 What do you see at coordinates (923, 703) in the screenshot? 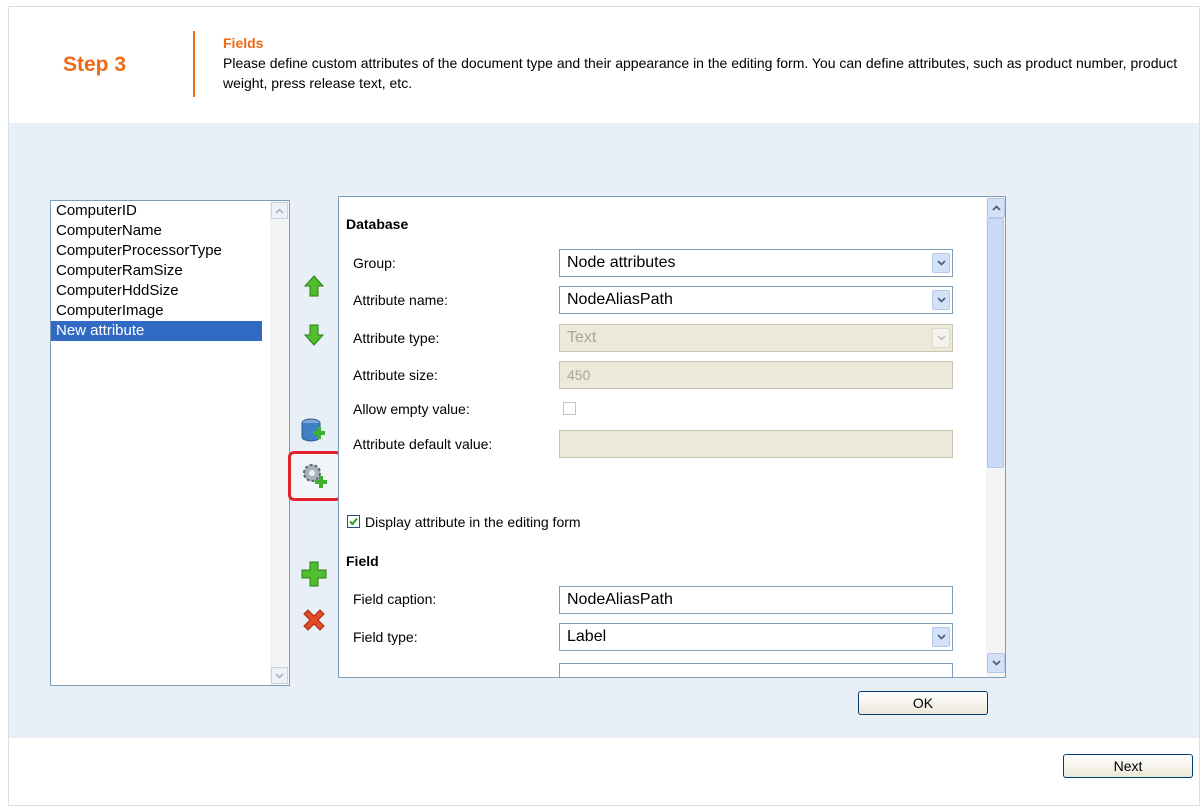
I see `ok-button: OK` at bounding box center [923, 703].